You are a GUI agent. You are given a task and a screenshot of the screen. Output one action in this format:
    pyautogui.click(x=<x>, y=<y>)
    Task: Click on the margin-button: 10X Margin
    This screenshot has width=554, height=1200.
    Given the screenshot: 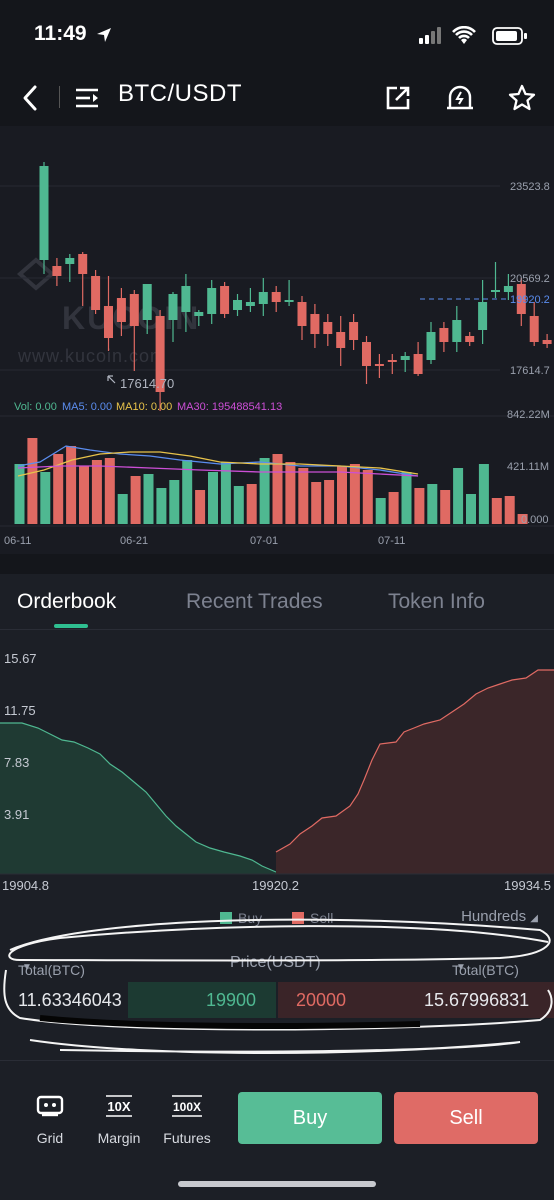 What is the action you would take?
    pyautogui.click(x=119, y=1119)
    